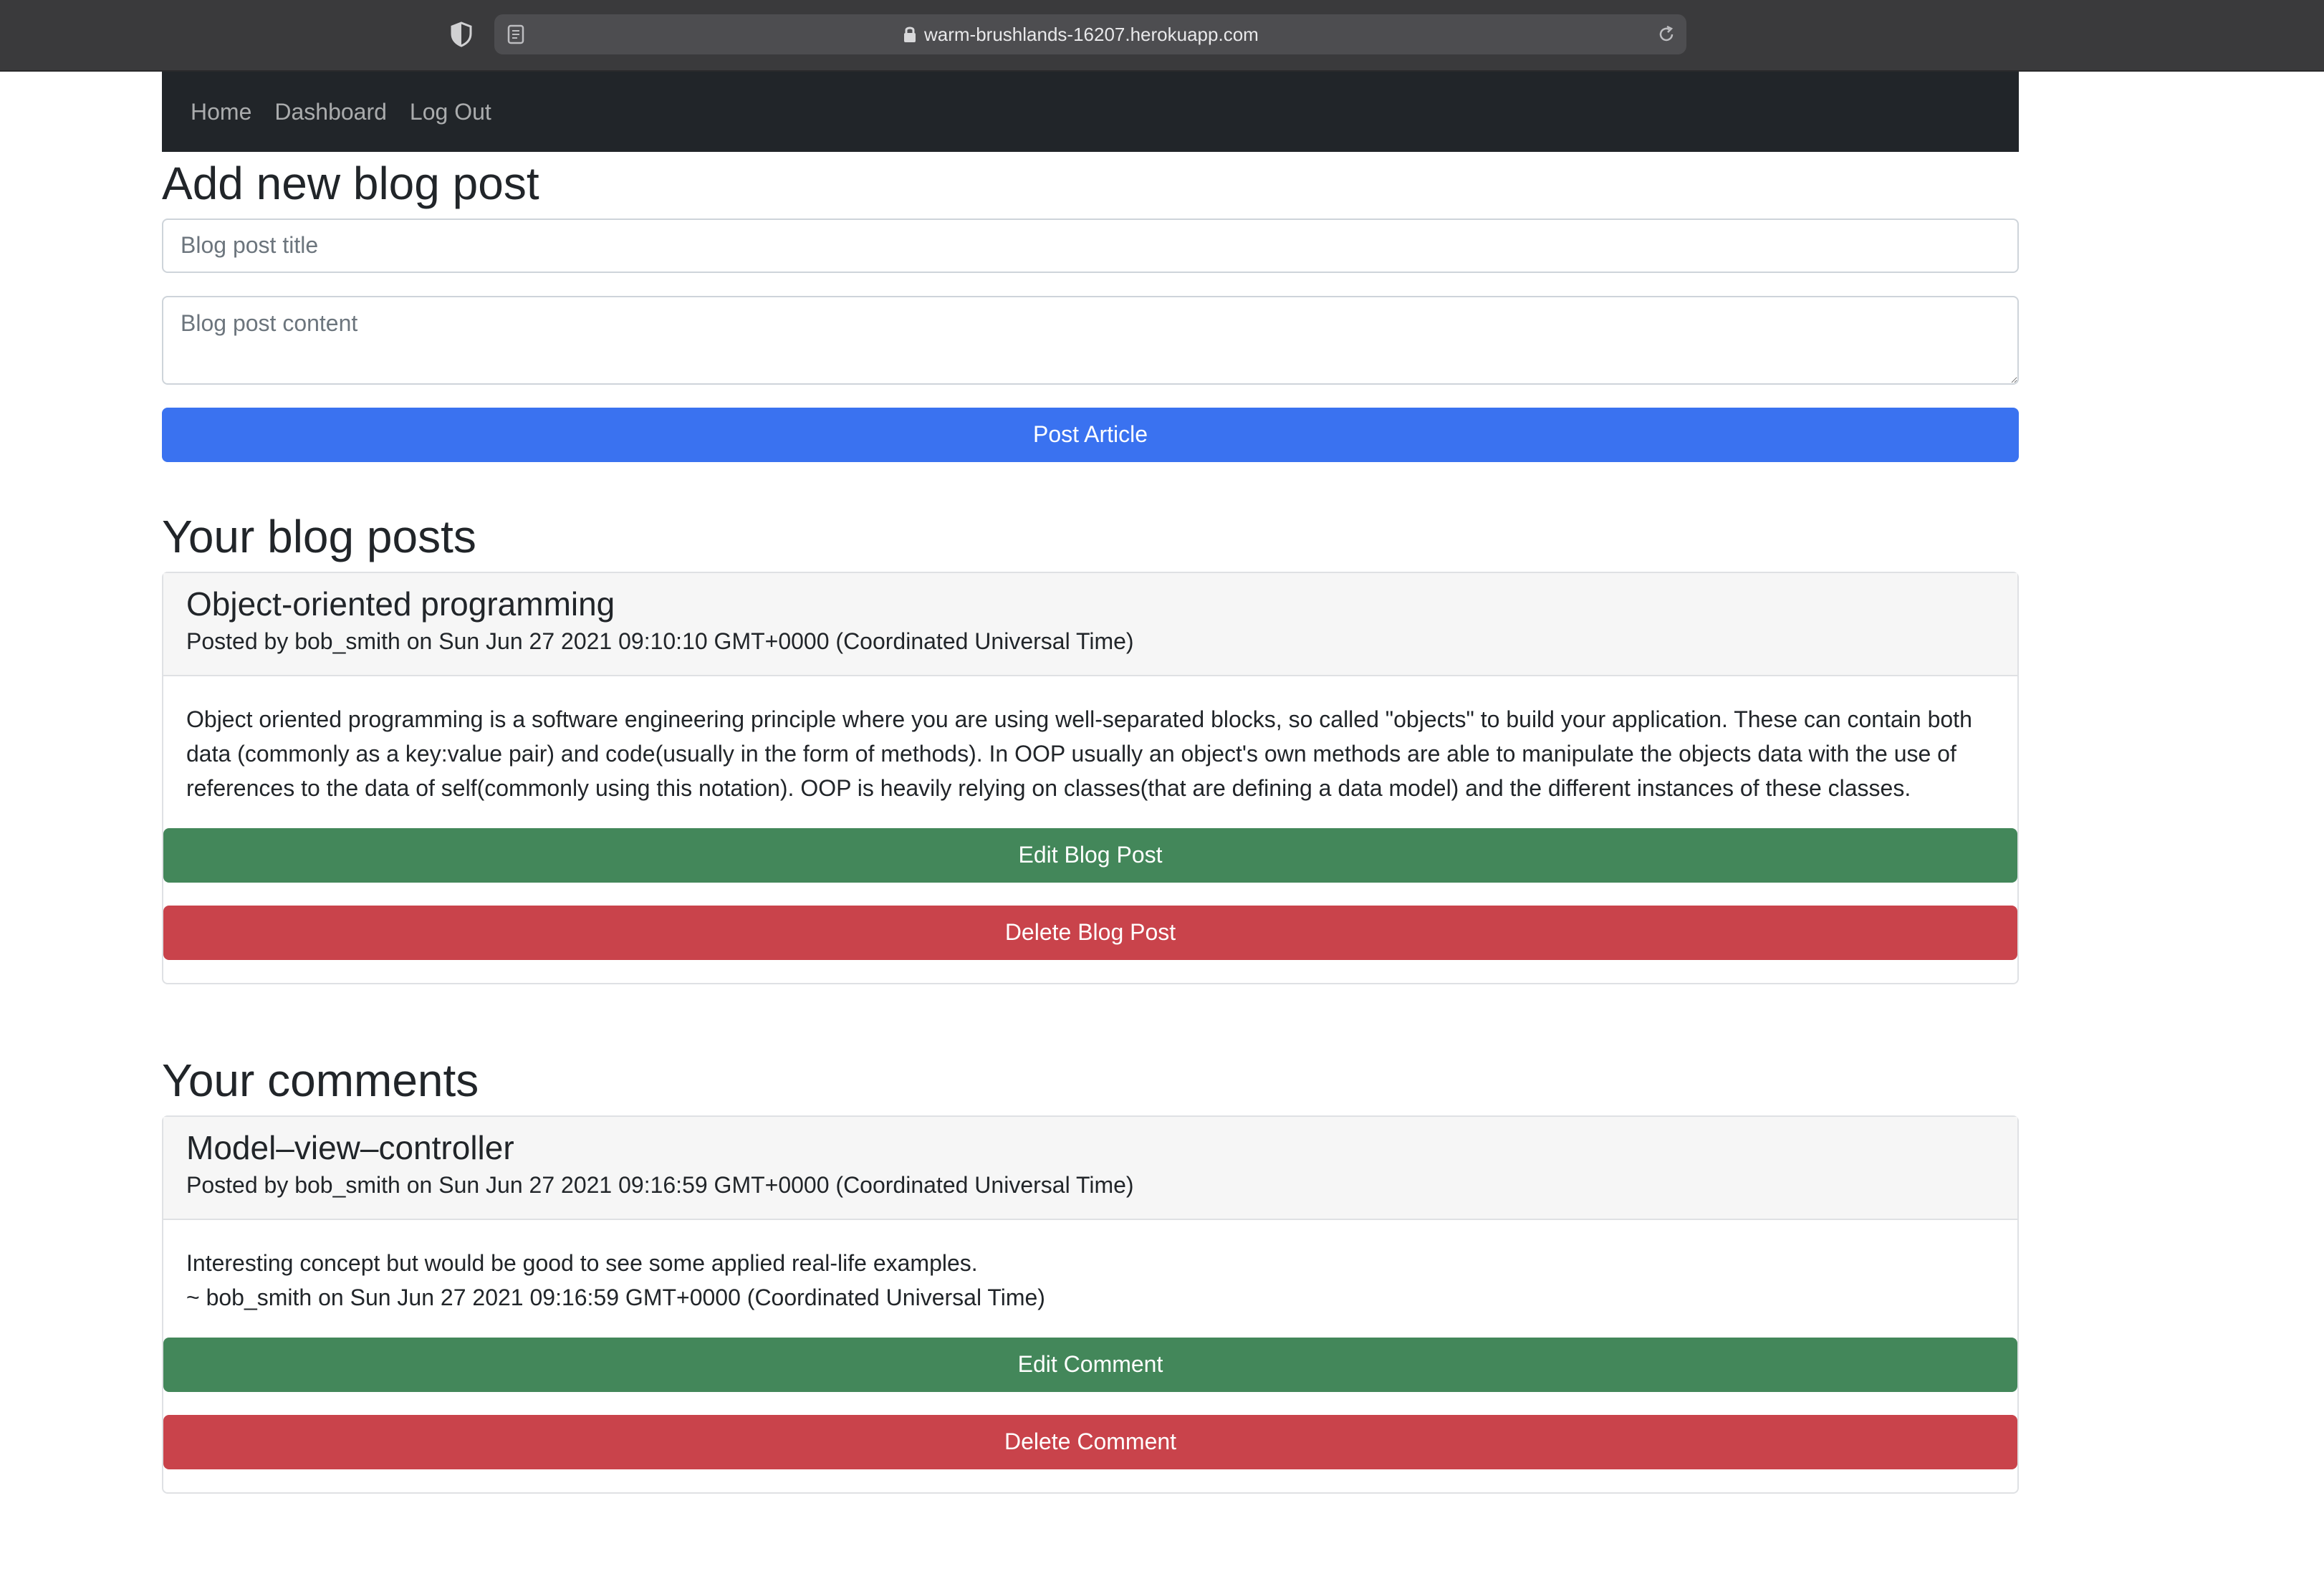  Describe the element at coordinates (319, 536) in the screenshot. I see `blog-posts-heading: Your blog posts` at that location.